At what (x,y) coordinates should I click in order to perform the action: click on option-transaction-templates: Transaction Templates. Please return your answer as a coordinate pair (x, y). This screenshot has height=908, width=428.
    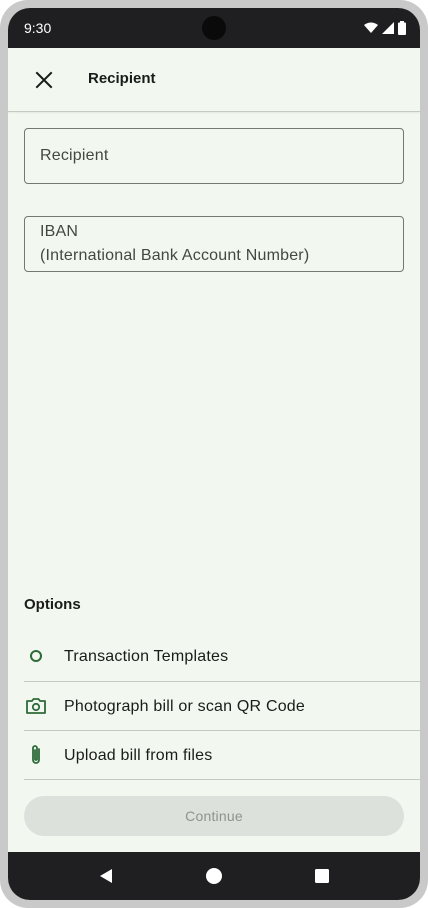
    Looking at the image, I should click on (222, 657).